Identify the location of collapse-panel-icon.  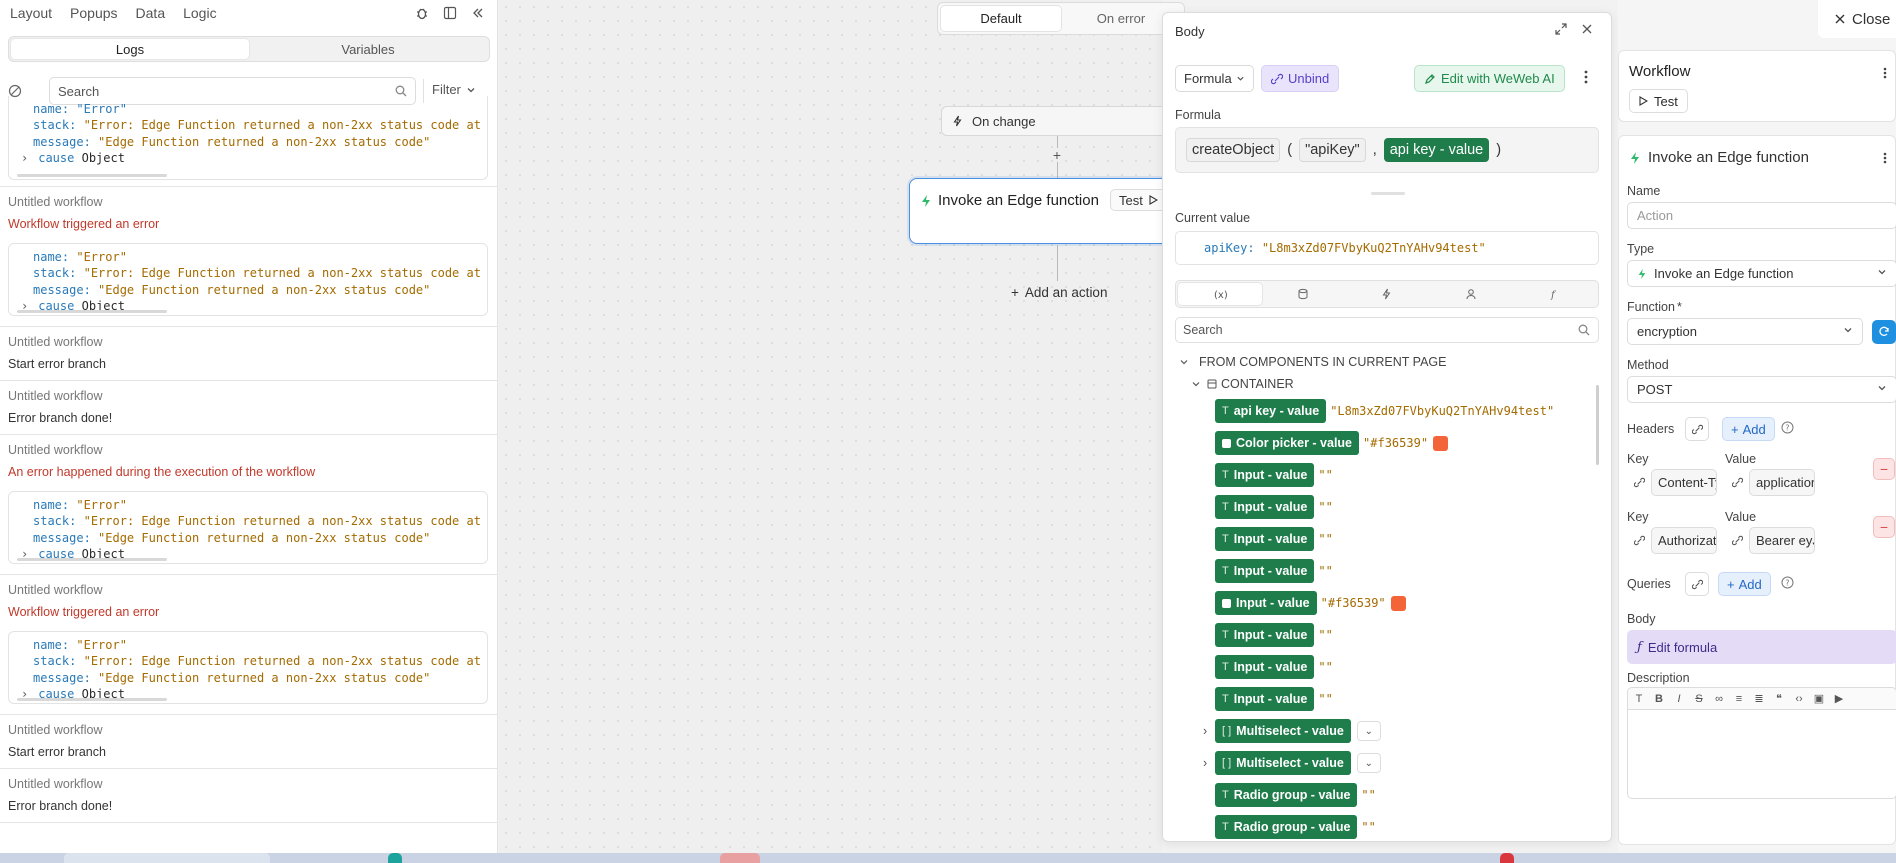
(478, 13).